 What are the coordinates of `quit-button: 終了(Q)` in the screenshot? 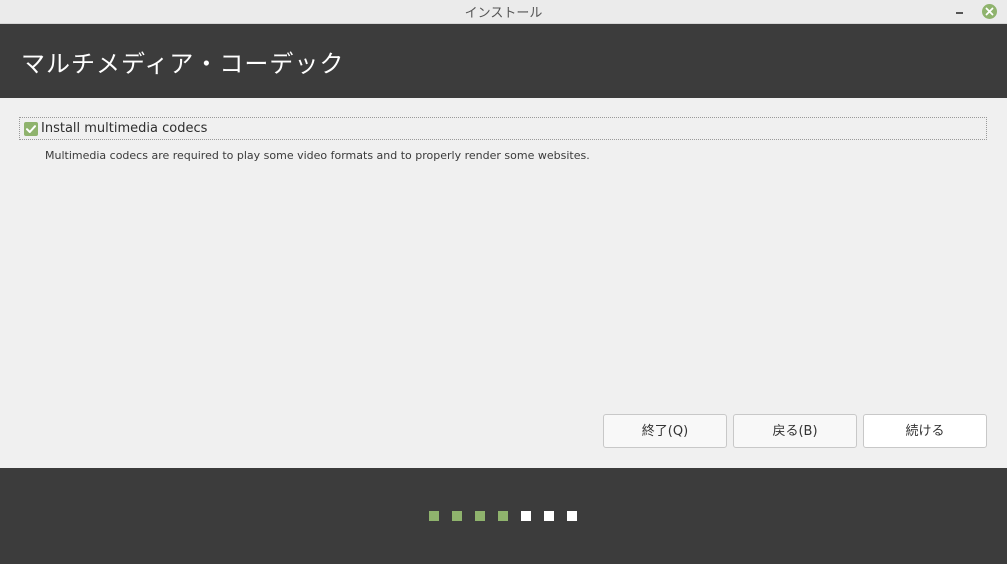 It's located at (665, 431).